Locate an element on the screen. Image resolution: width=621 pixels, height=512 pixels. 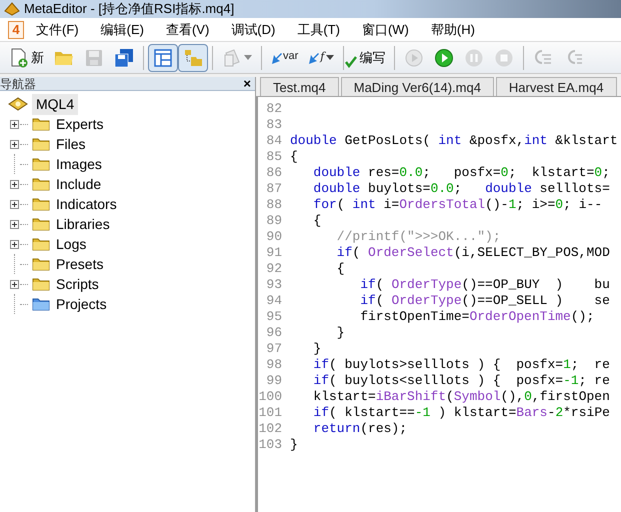
code-line: double GetPosLots( int &posfx,int &klstart is located at coordinates (454, 141).